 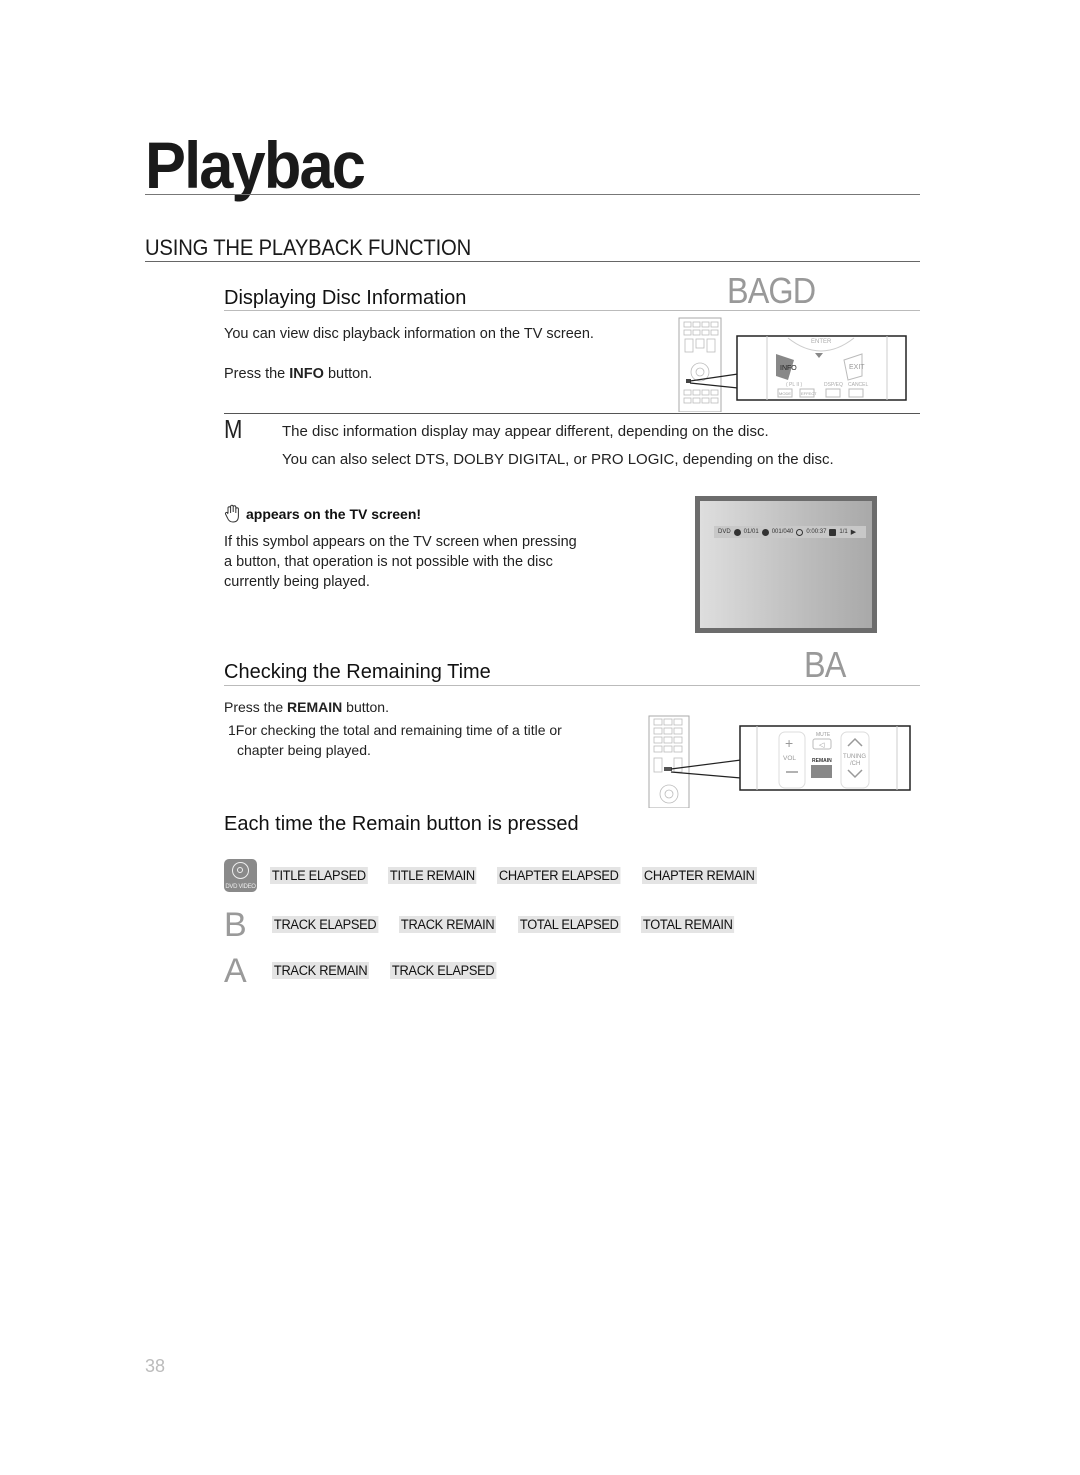 What do you see at coordinates (572, 310) in the screenshot?
I see `subsection-divider` at bounding box center [572, 310].